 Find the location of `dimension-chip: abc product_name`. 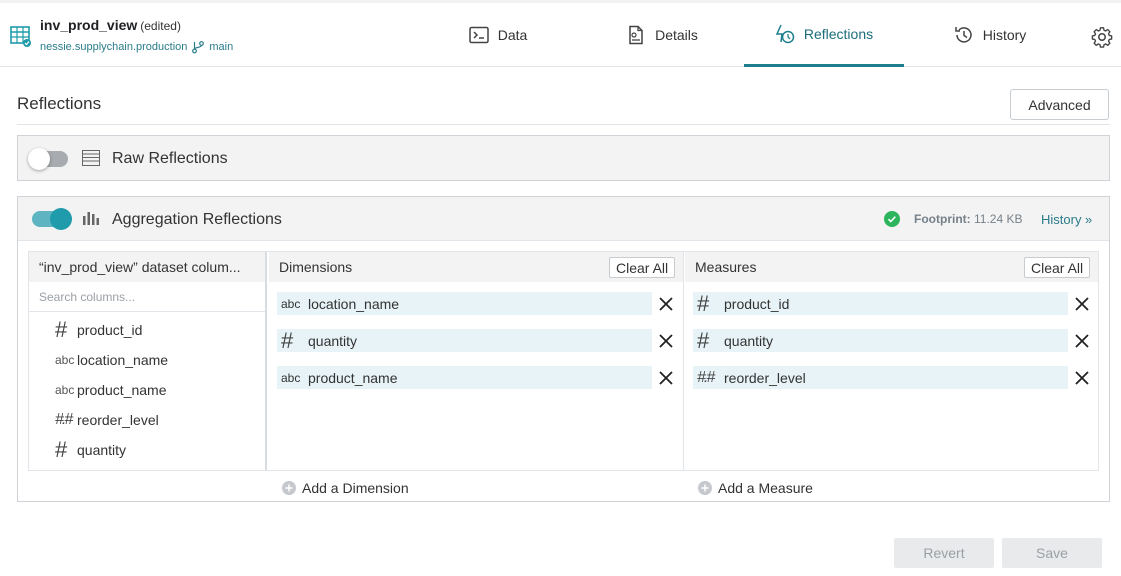

dimension-chip: abc product_name is located at coordinates (464, 377).